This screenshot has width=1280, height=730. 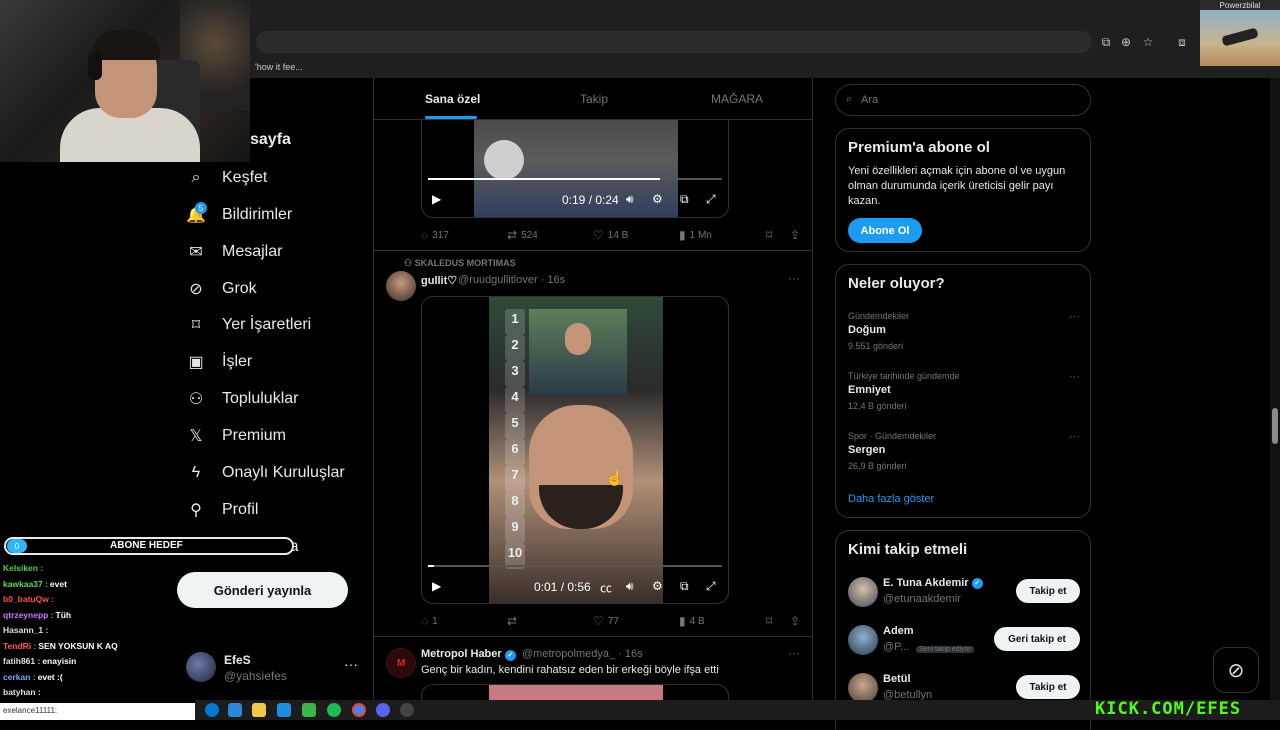 What do you see at coordinates (1037, 639) in the screenshot?
I see `follow-button: Geri takip et` at bounding box center [1037, 639].